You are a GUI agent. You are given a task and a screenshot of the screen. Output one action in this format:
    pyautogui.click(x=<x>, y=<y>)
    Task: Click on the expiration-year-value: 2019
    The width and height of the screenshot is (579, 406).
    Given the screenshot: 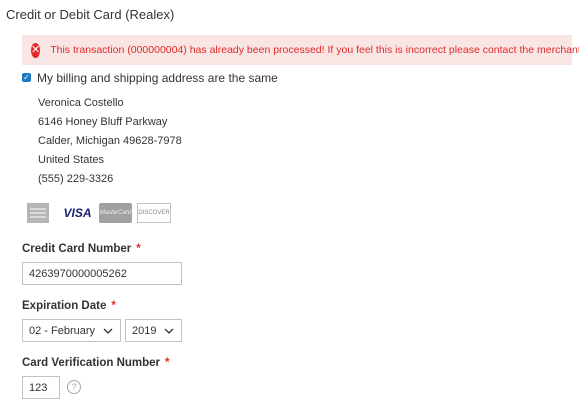 What is the action you would take?
    pyautogui.click(x=144, y=330)
    